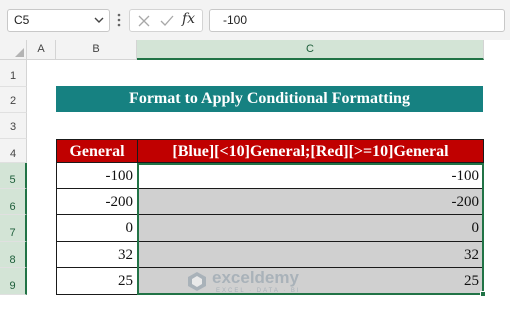 The height and width of the screenshot is (317, 510). Describe the element at coordinates (13, 50) in the screenshot. I see `select-all-button` at that location.